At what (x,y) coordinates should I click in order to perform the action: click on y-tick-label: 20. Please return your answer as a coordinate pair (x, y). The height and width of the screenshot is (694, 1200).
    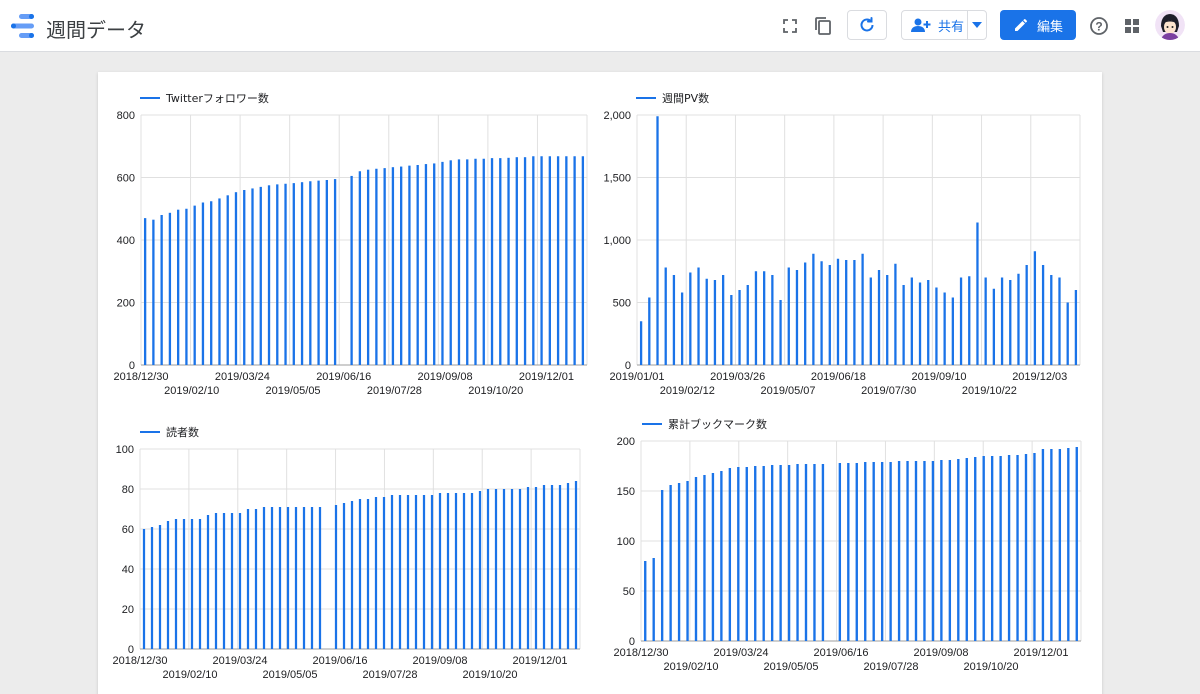
    Looking at the image, I should click on (128, 610).